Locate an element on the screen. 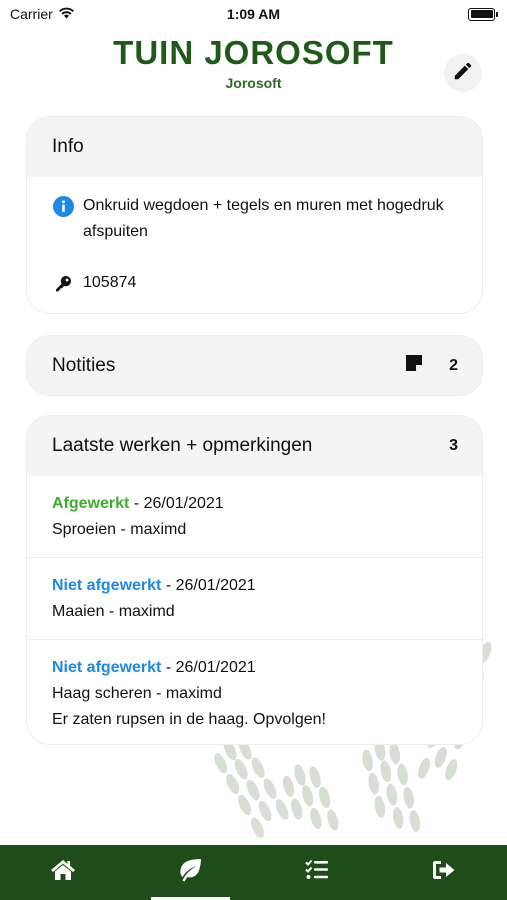 This screenshot has height=900, width=507. work-remark: Er zaten rupsen in de haag. Opvolgen! is located at coordinates (189, 719).